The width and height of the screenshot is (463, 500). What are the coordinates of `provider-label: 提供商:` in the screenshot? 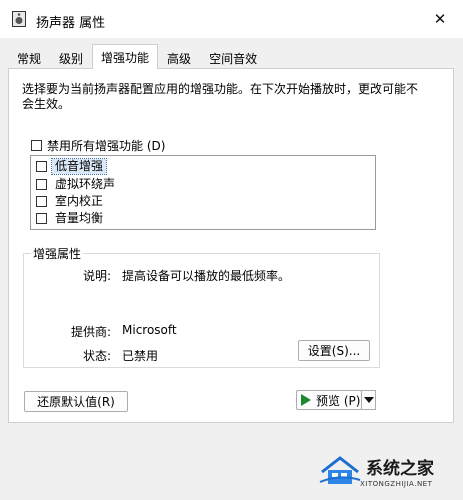 It's located at (91, 332).